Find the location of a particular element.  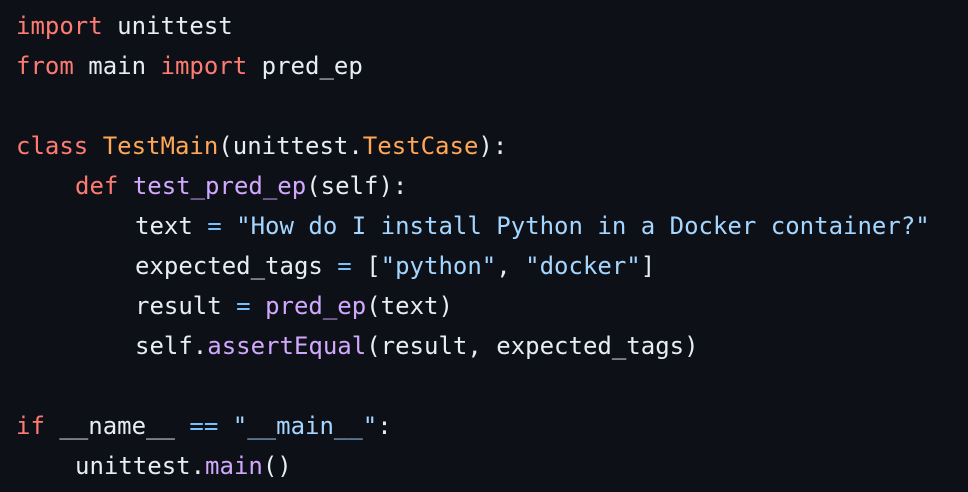

call-args: () is located at coordinates (277, 466).